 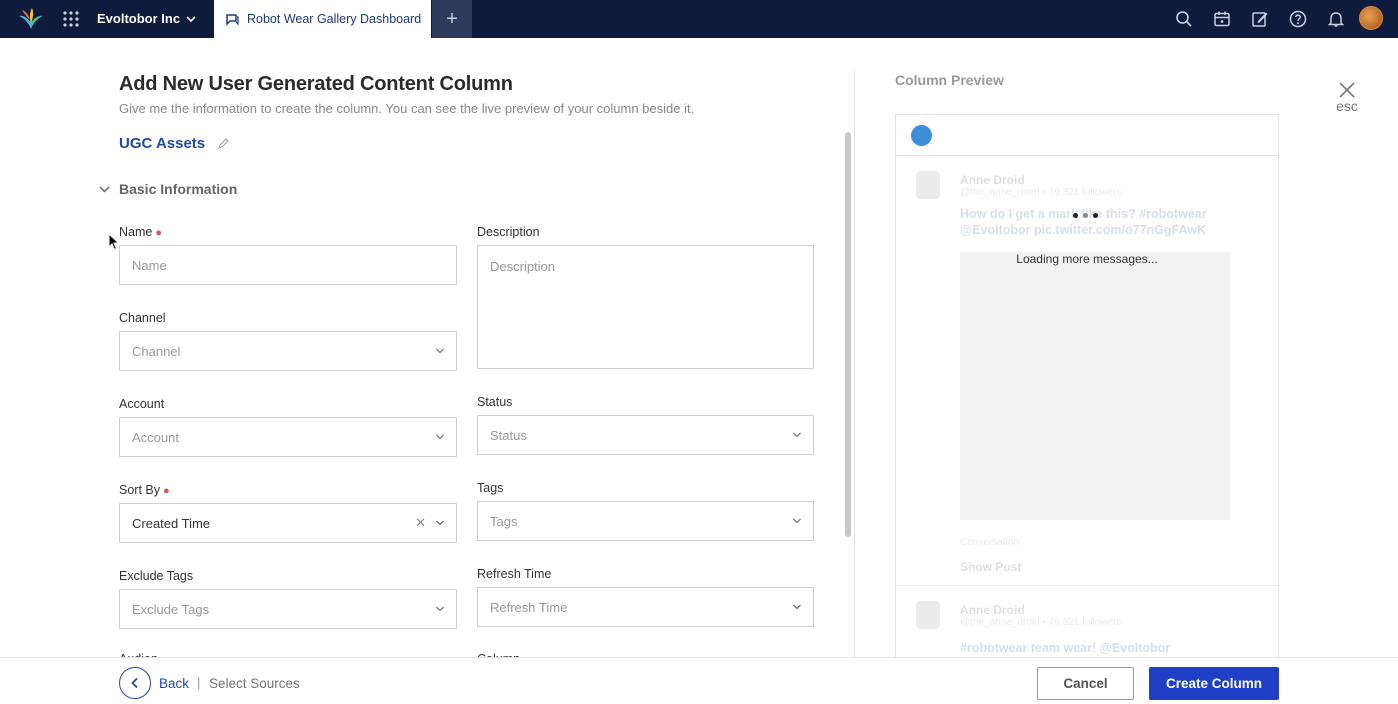 I want to click on org-switcher: Evoltobor Inc, so click(x=146, y=18).